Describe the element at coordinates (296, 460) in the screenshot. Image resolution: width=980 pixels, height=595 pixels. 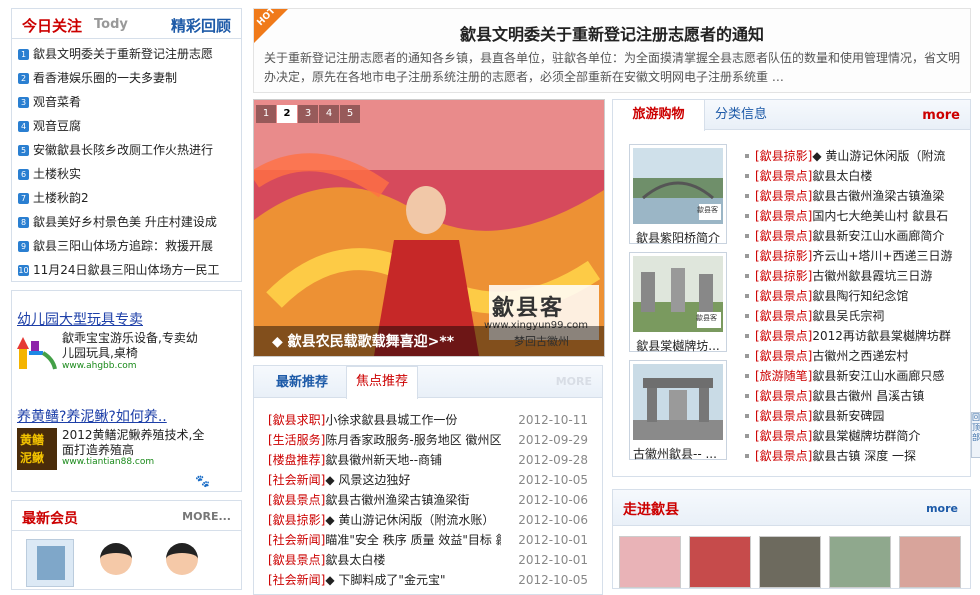
I see `news-category: [楼盘推荐]` at that location.